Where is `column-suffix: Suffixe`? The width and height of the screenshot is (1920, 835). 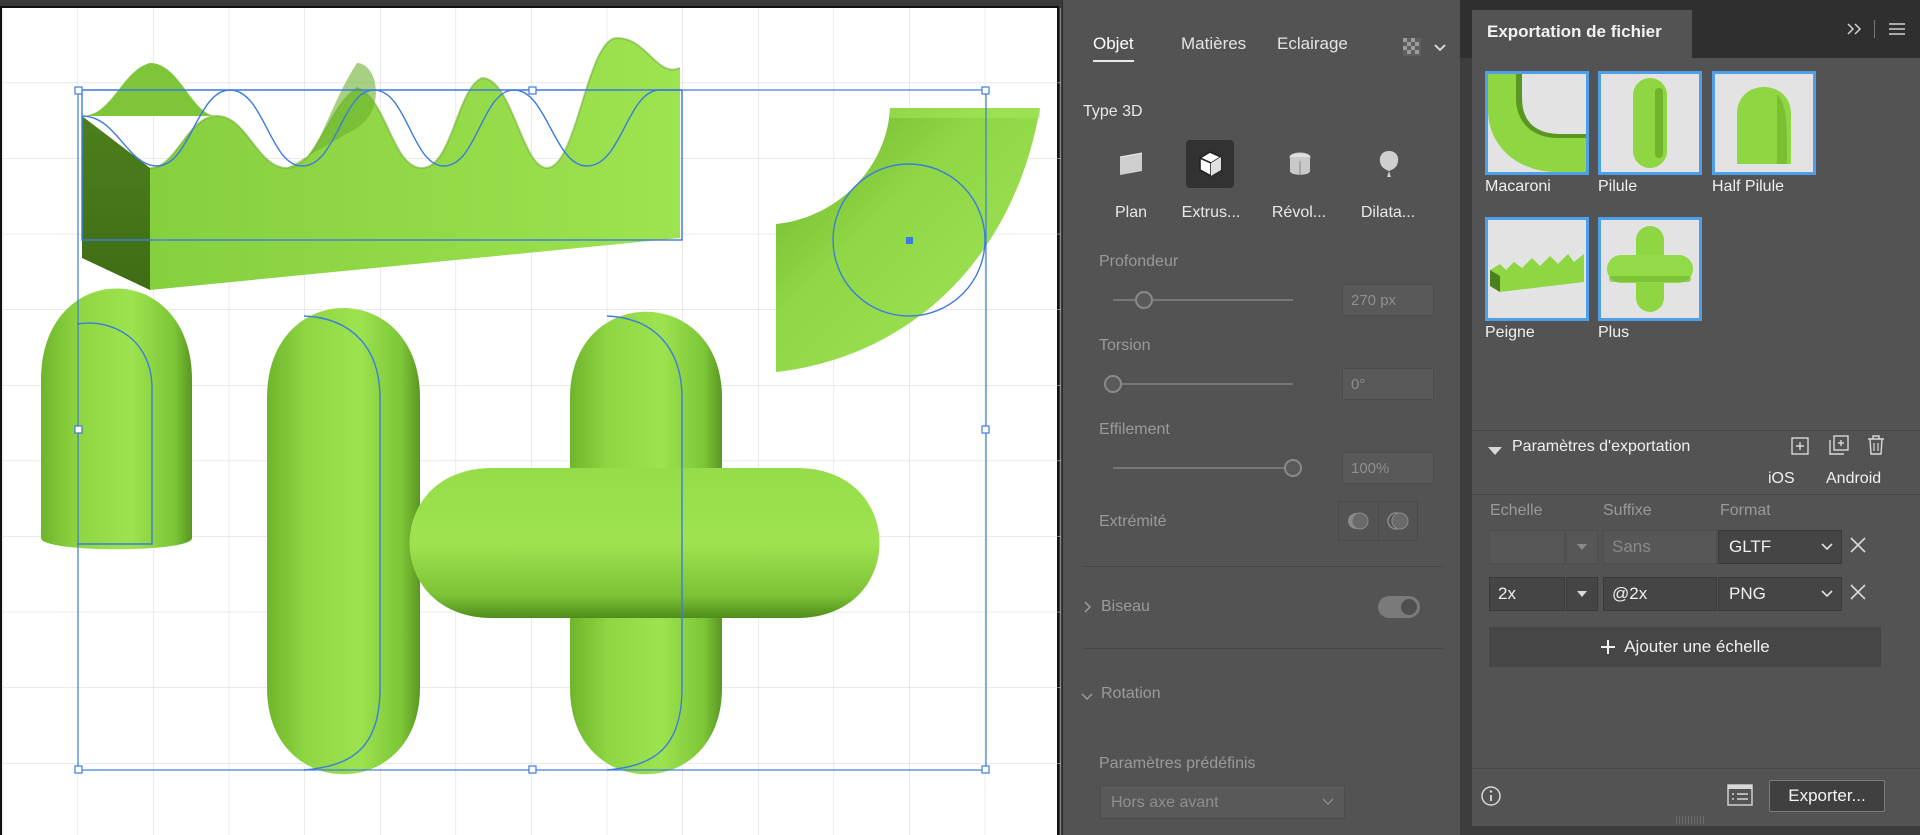 column-suffix: Suffixe is located at coordinates (1627, 510).